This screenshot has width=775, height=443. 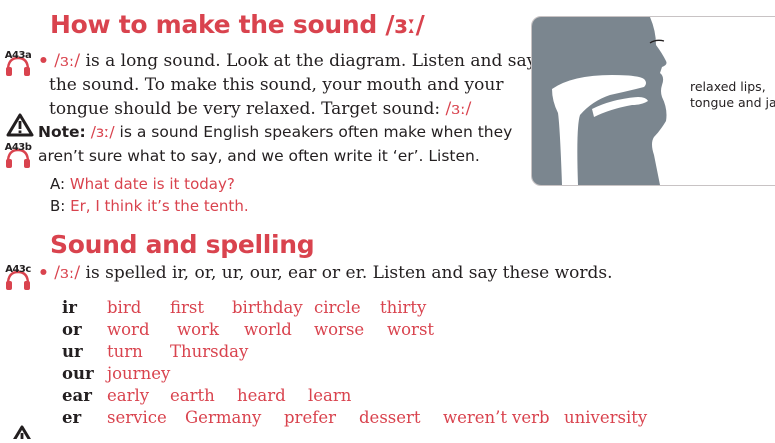 I want to click on audio-track-a43b: A43b, so click(x=18, y=157).